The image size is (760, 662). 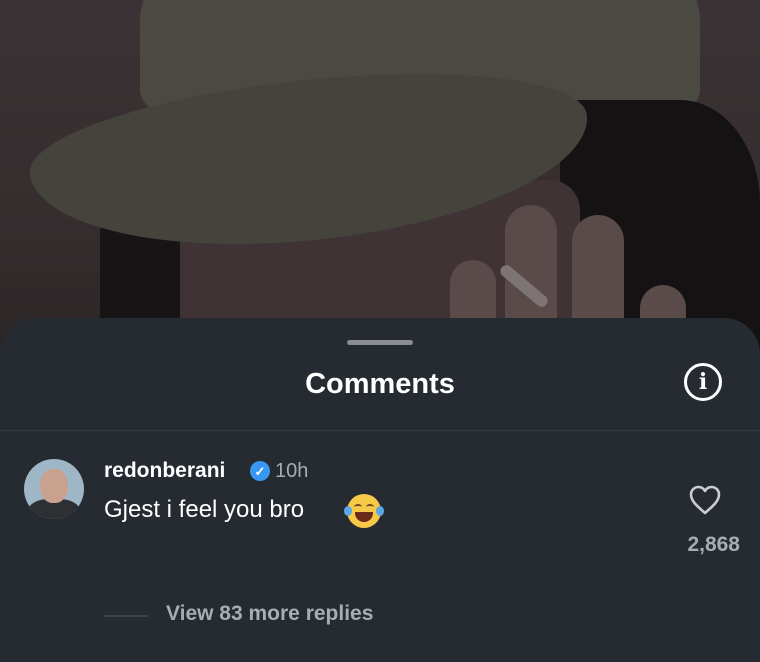 I want to click on reply-thread-line, so click(x=126, y=616).